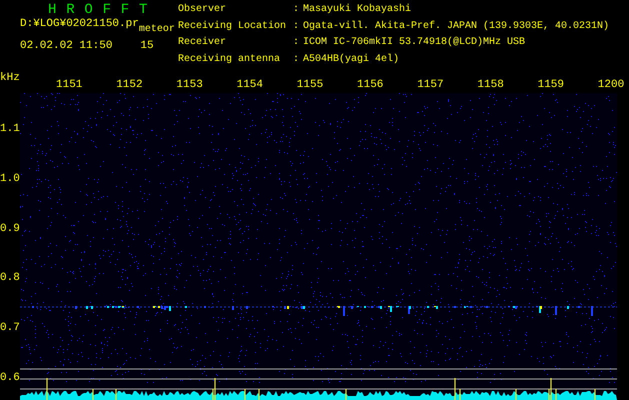 The image size is (629, 400). Describe the element at coordinates (10, 378) in the screenshot. I see `frequency-label: 0.6` at that location.